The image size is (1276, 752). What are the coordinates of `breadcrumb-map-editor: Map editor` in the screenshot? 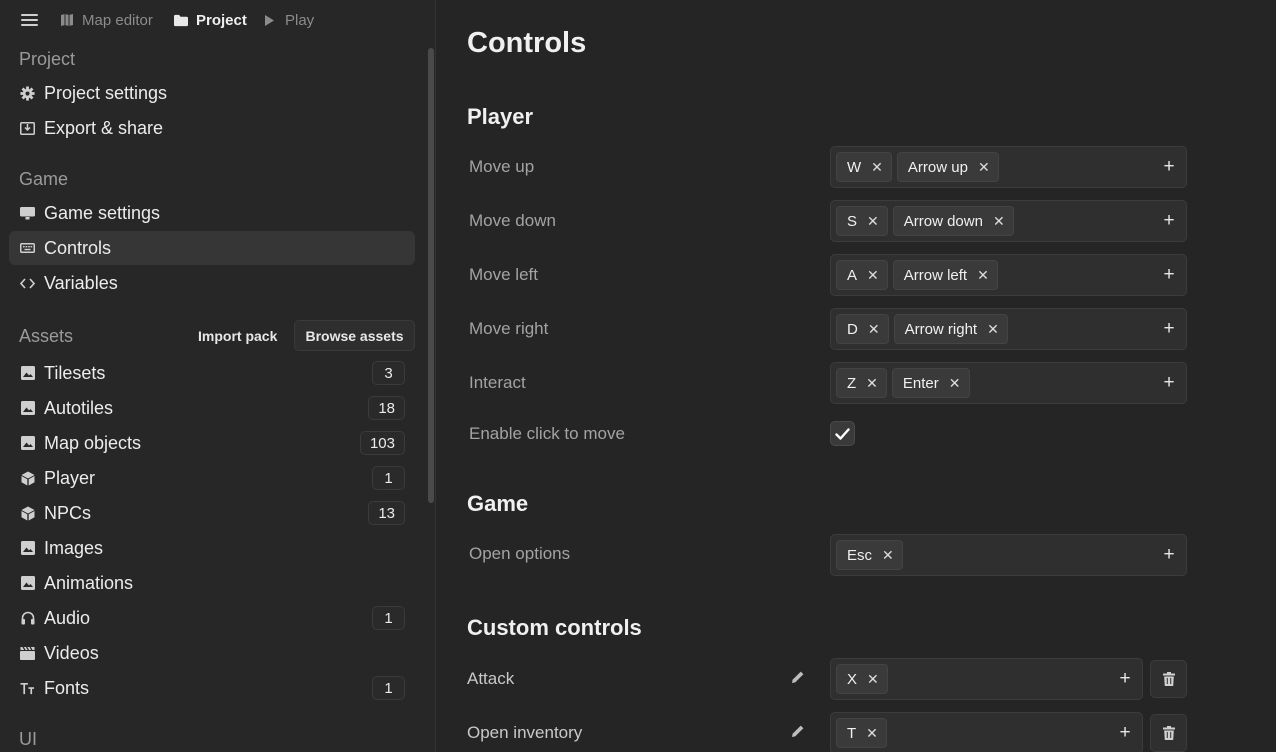 It's located at (106, 20).